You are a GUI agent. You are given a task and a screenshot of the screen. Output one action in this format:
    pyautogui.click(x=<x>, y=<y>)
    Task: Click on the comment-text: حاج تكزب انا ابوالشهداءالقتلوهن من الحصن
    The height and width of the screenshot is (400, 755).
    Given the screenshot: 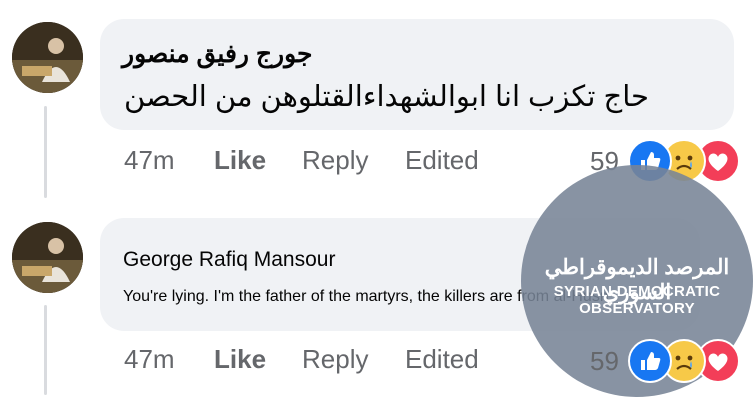 What is the action you would take?
    pyautogui.click(x=386, y=97)
    